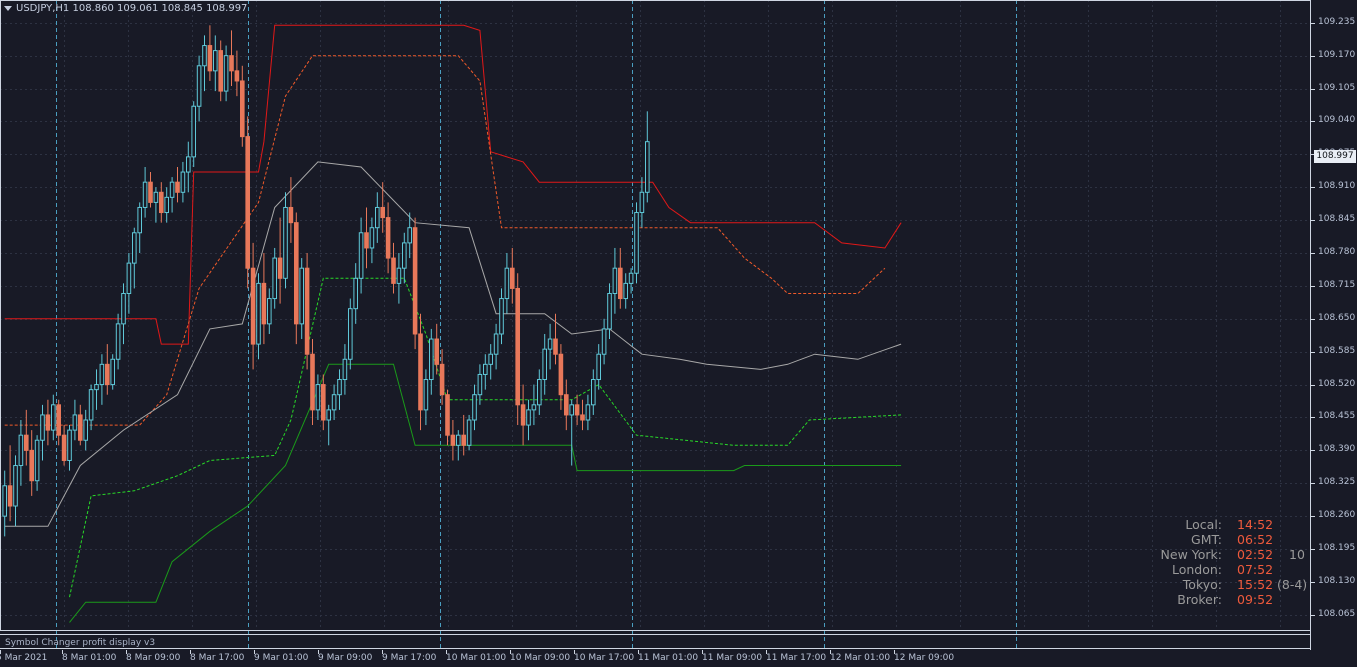 This screenshot has width=1357, height=667. I want to click on price-axis-label: 108.325, so click(1337, 482).